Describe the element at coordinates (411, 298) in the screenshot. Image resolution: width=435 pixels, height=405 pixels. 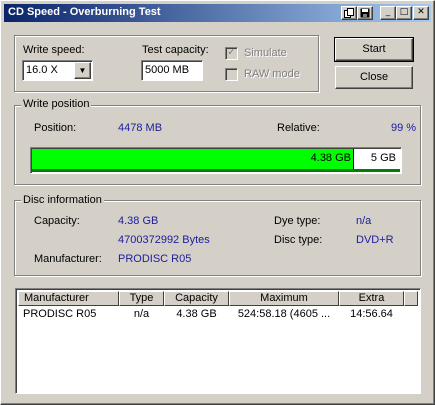
I see `column-header-filler` at that location.